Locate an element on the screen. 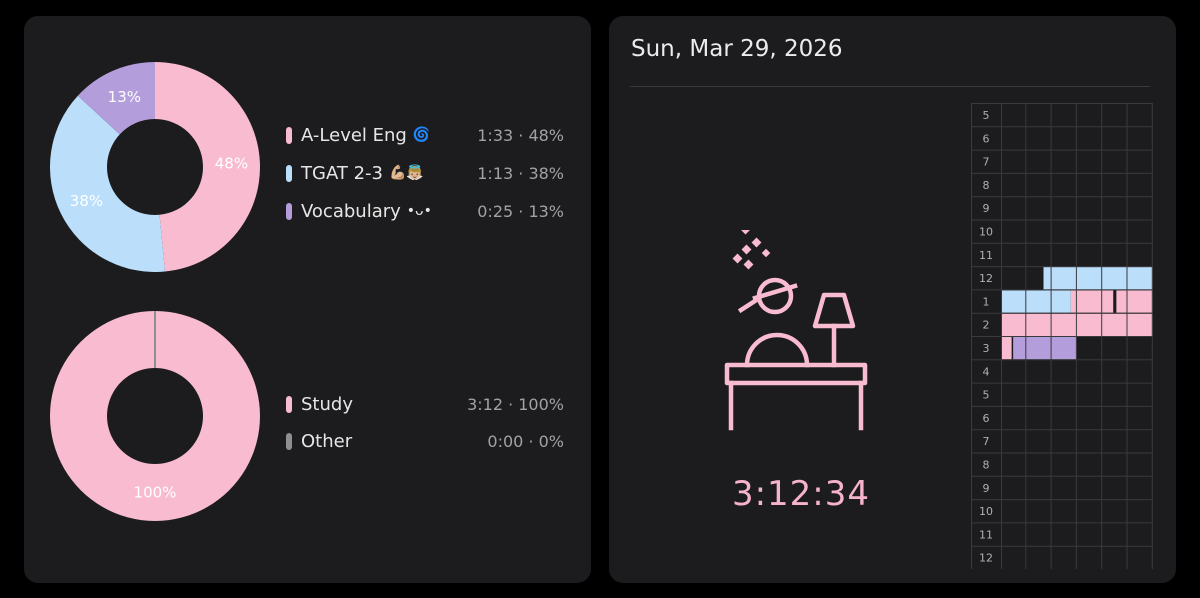 The image size is (1200, 598). hour-label: 4 is located at coordinates (986, 371).